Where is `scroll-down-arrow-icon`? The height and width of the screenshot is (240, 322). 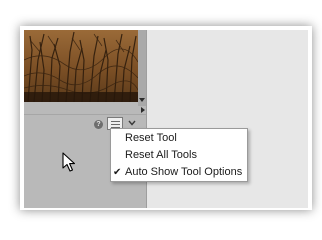 scroll-down-arrow-icon is located at coordinates (142, 100).